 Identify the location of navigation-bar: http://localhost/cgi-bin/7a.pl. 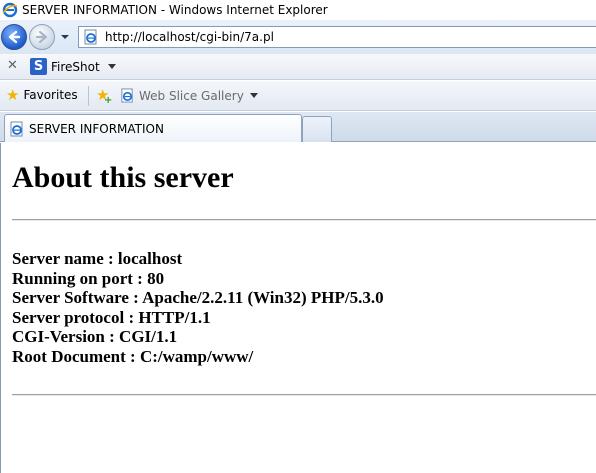
(298, 37).